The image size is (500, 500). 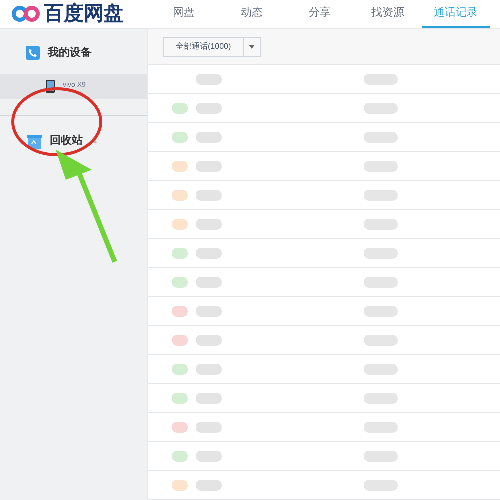 I want to click on sidebar-item: 我的设备, so click(x=73, y=53).